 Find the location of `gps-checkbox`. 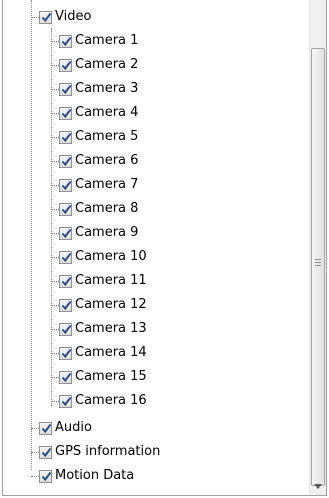

gps-checkbox is located at coordinates (45, 452).